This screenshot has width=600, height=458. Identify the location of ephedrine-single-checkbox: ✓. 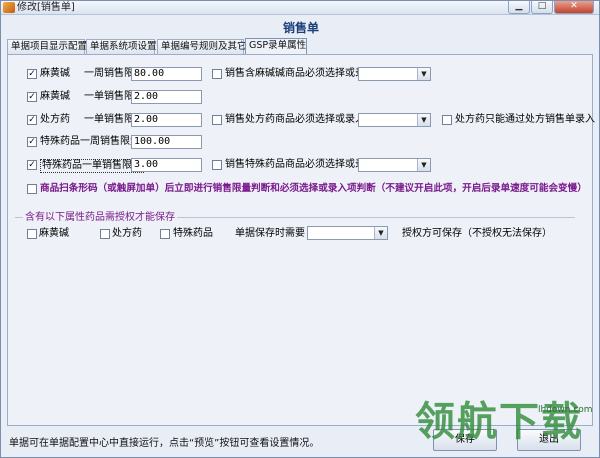
(32, 97).